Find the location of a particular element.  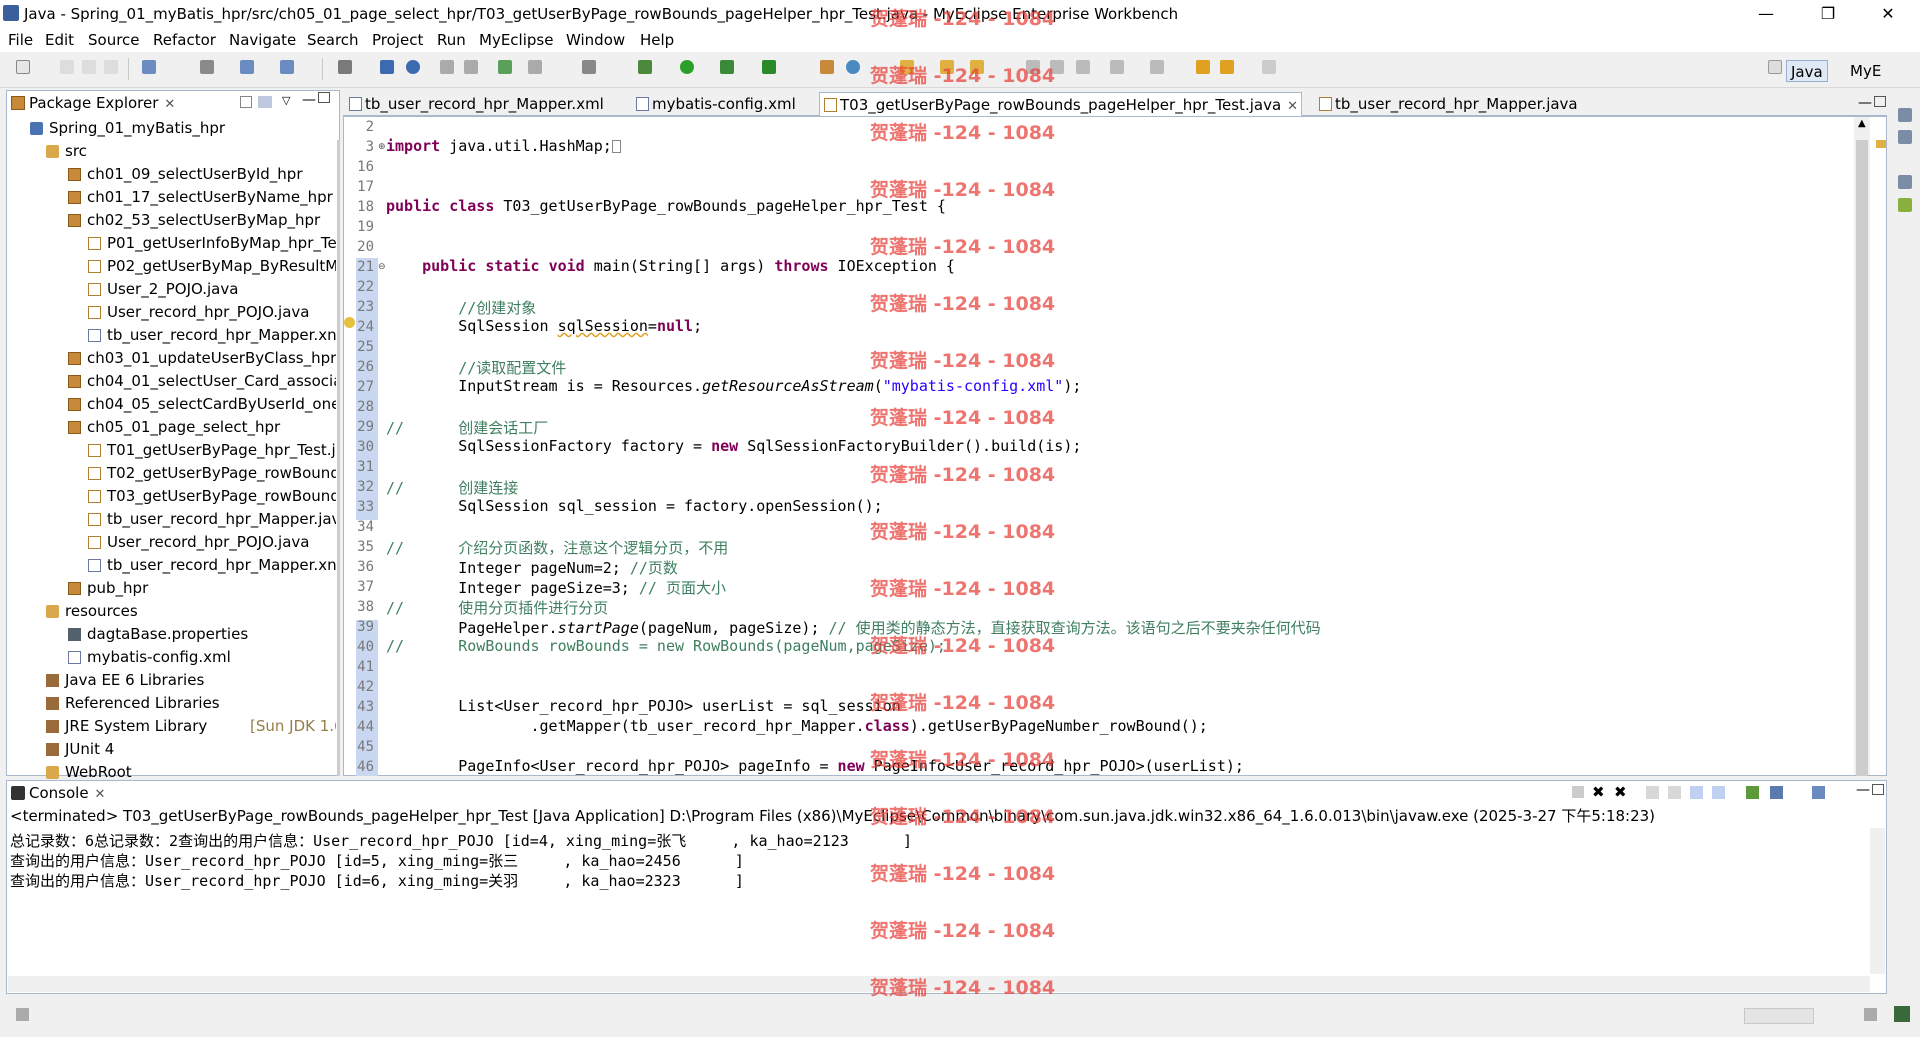

run-icon is located at coordinates (687, 67).